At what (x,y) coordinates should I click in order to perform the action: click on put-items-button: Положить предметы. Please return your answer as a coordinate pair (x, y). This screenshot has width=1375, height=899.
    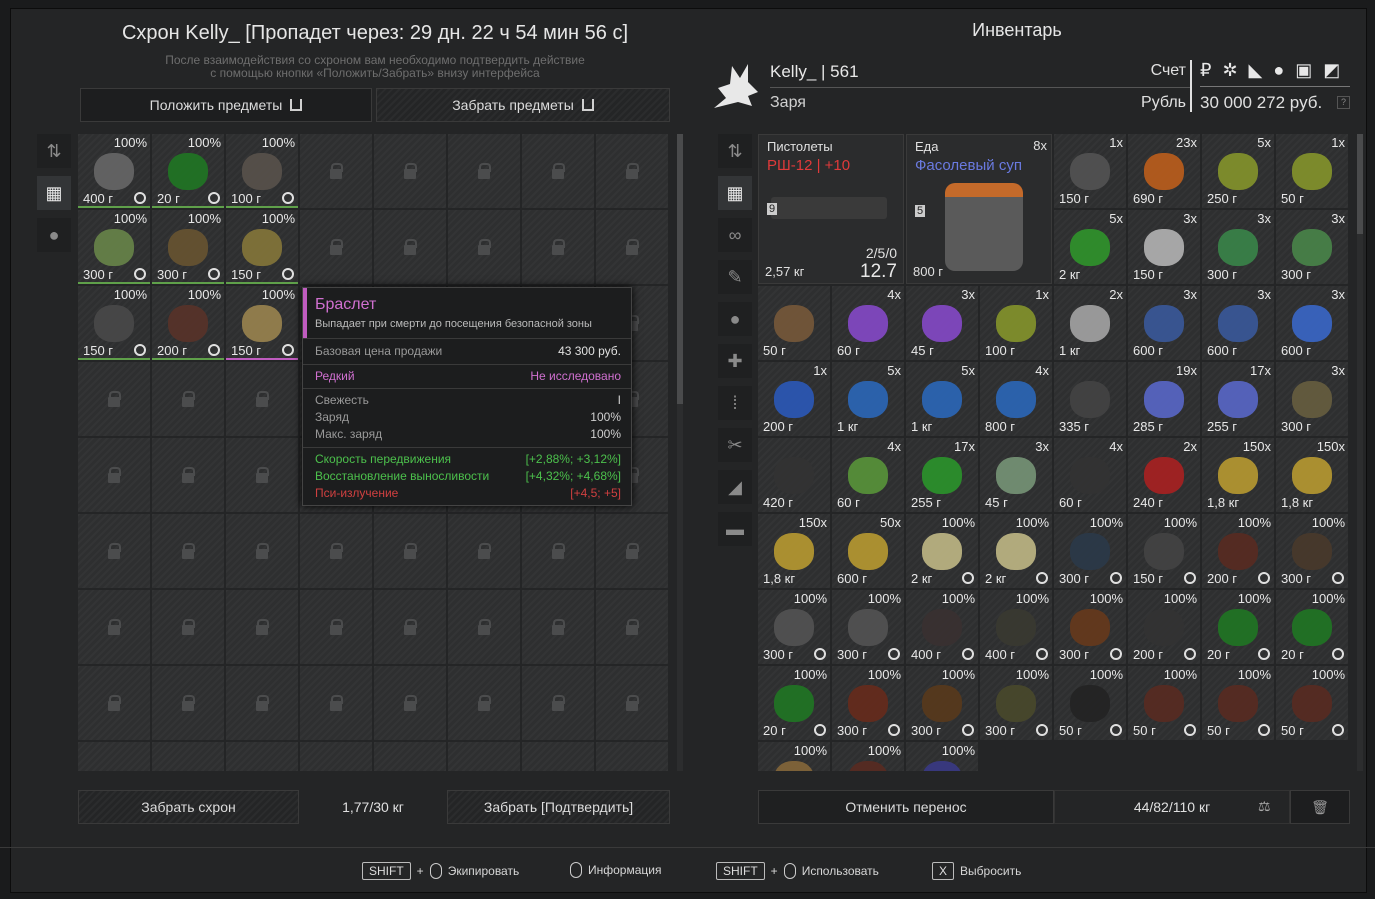
    Looking at the image, I should click on (226, 105).